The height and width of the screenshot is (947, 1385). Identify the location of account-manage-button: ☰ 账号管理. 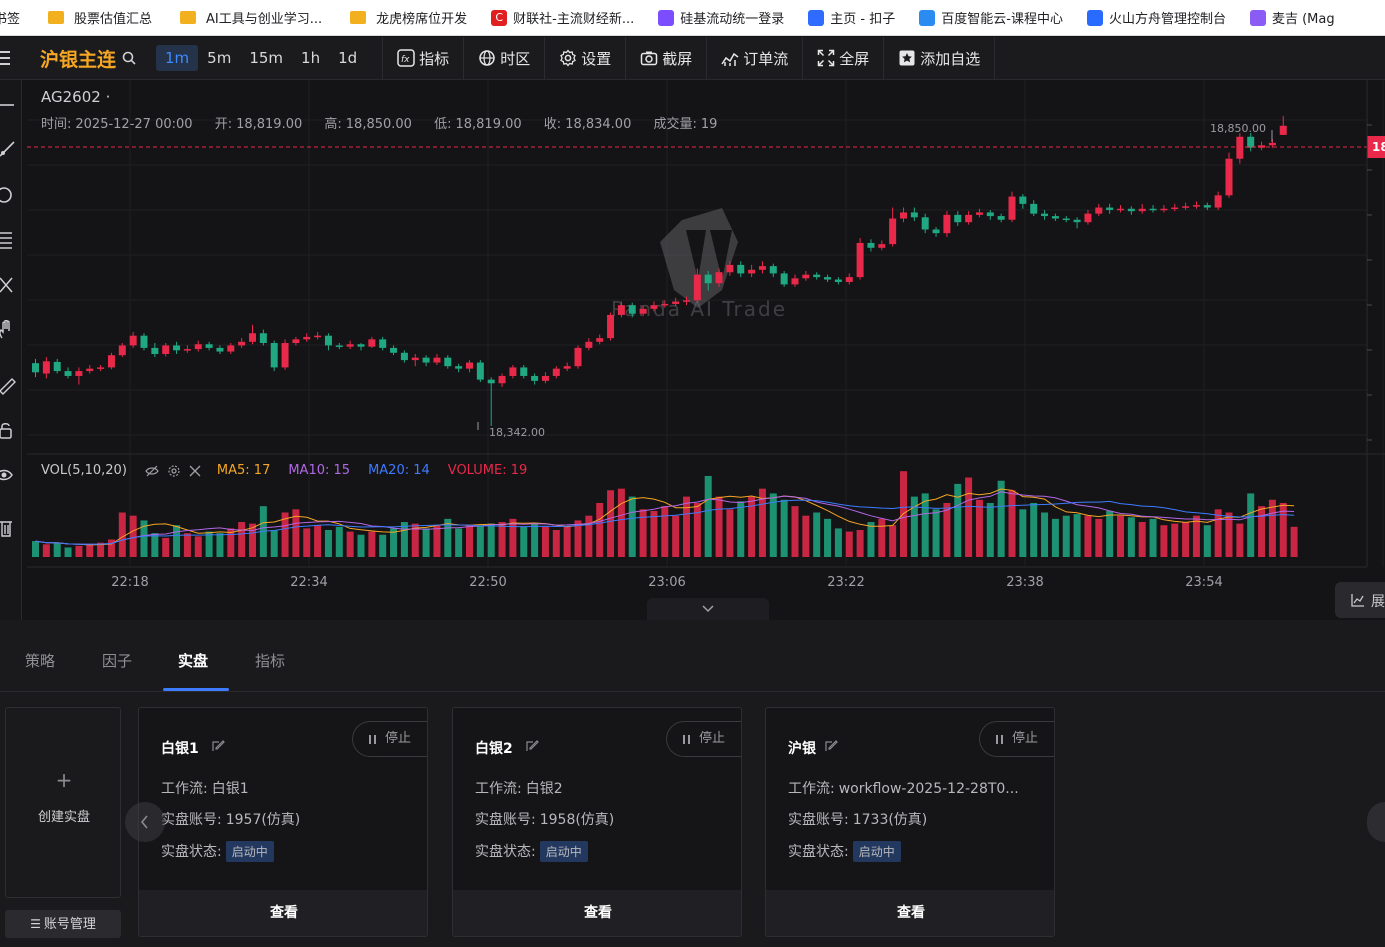
(63, 924).